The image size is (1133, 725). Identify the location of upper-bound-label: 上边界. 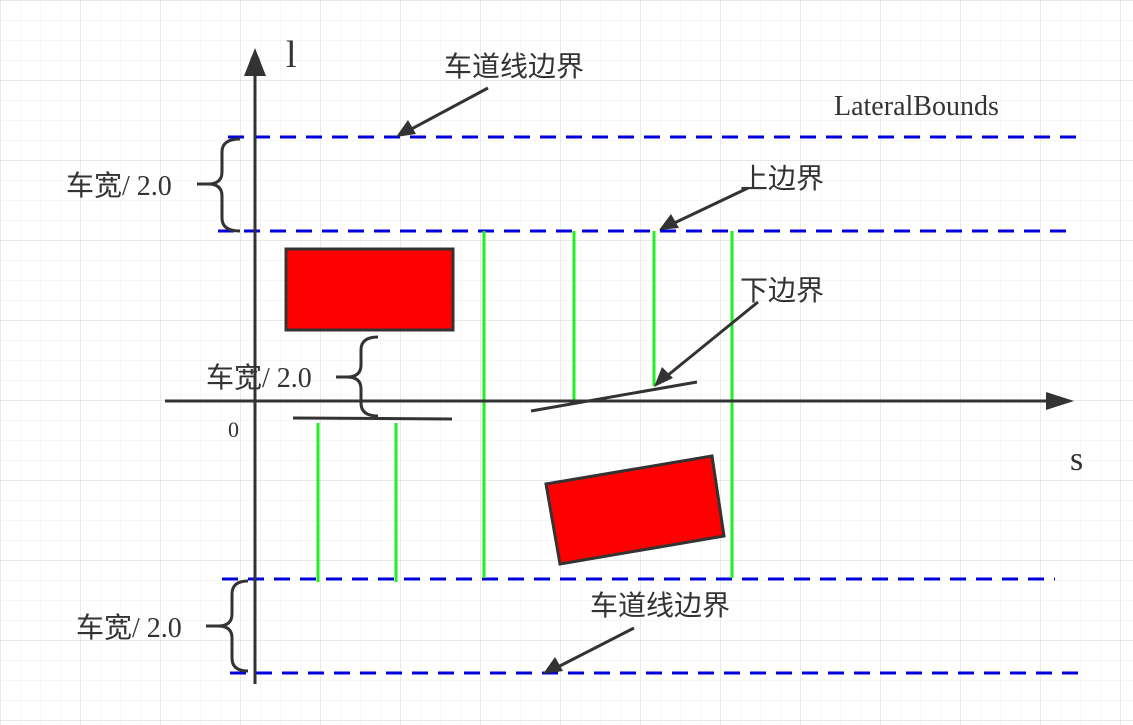
(782, 178).